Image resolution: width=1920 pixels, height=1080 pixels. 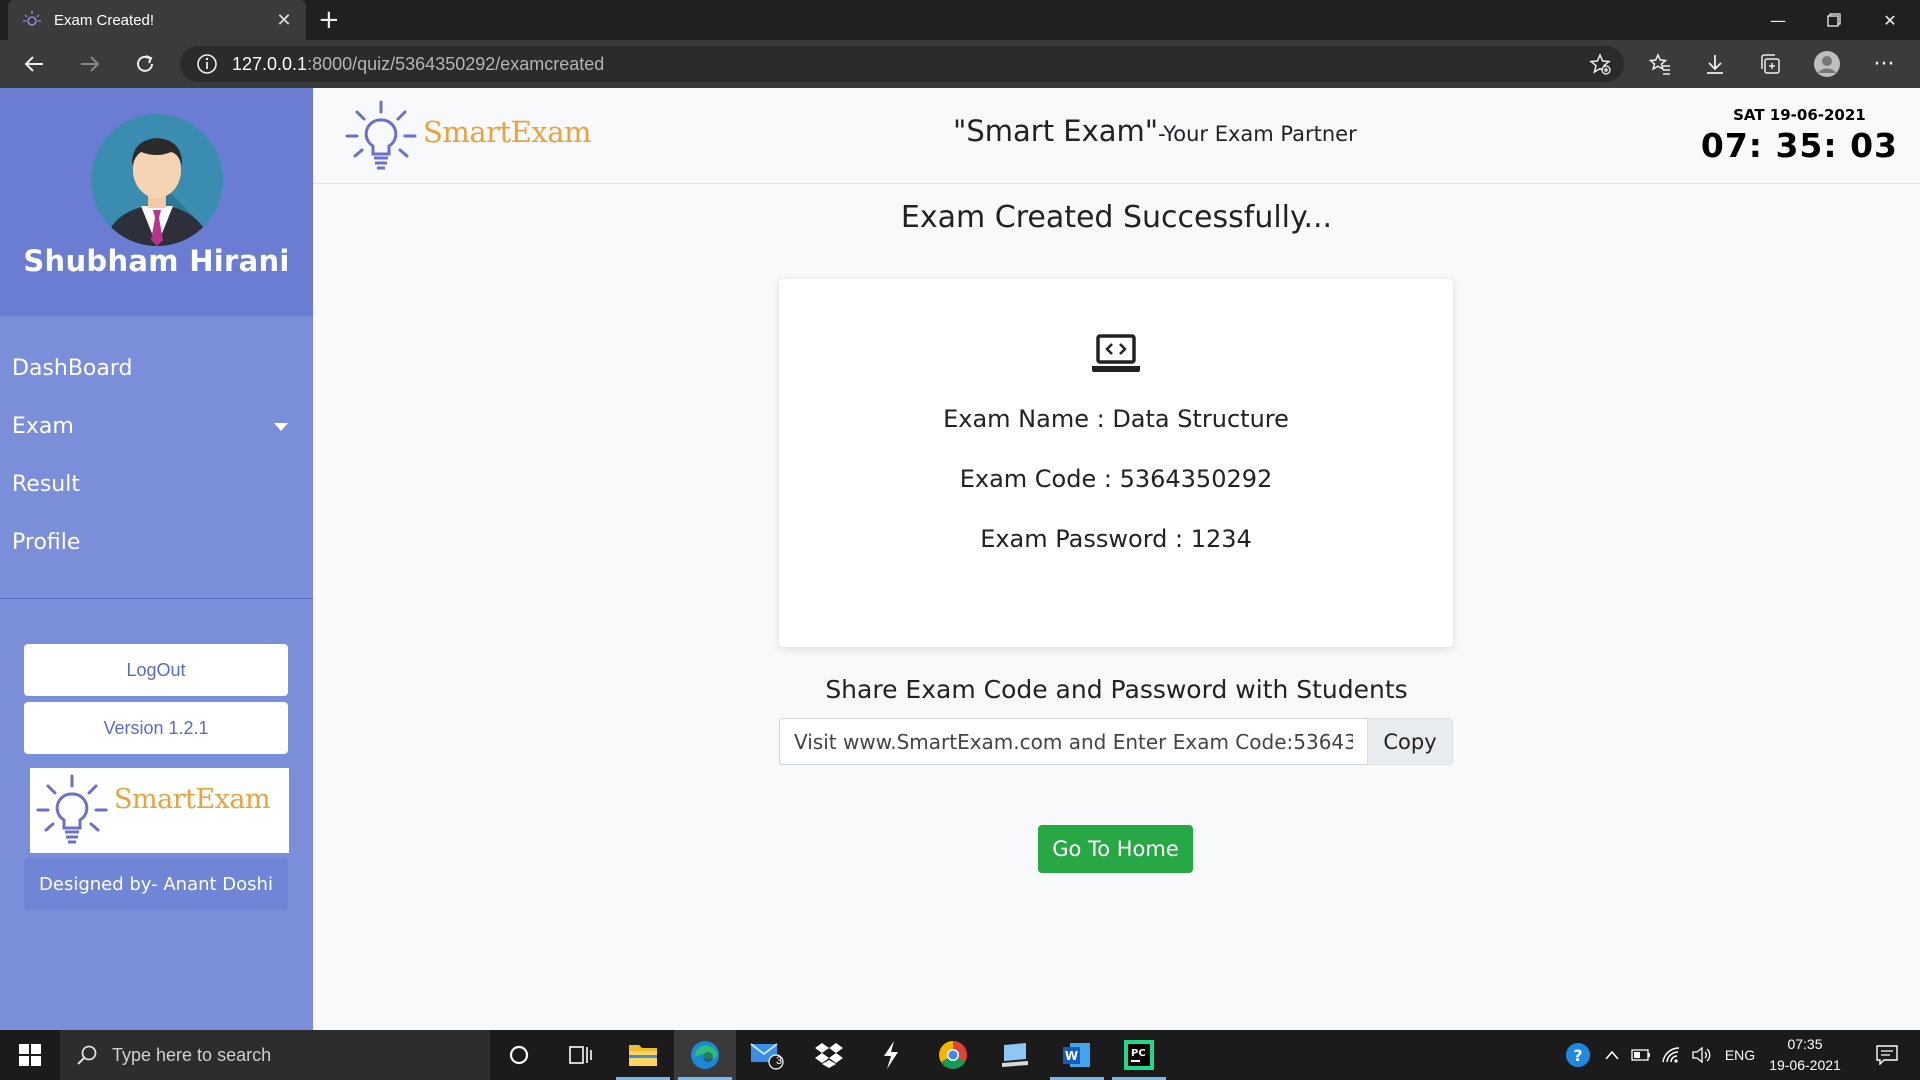 I want to click on search-icon, so click(x=87, y=1055).